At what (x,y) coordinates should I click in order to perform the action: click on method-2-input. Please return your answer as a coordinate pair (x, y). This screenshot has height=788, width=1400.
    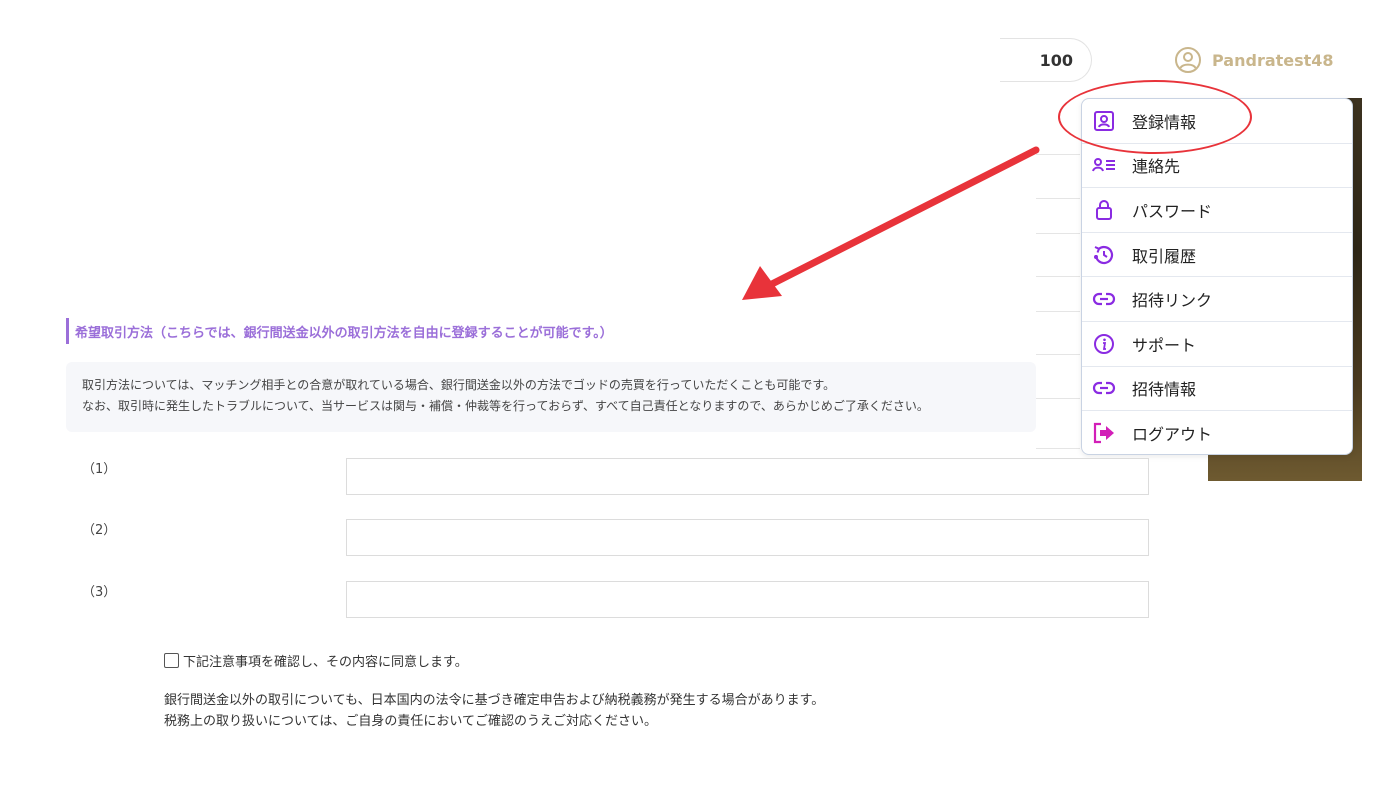
    Looking at the image, I should click on (747, 537).